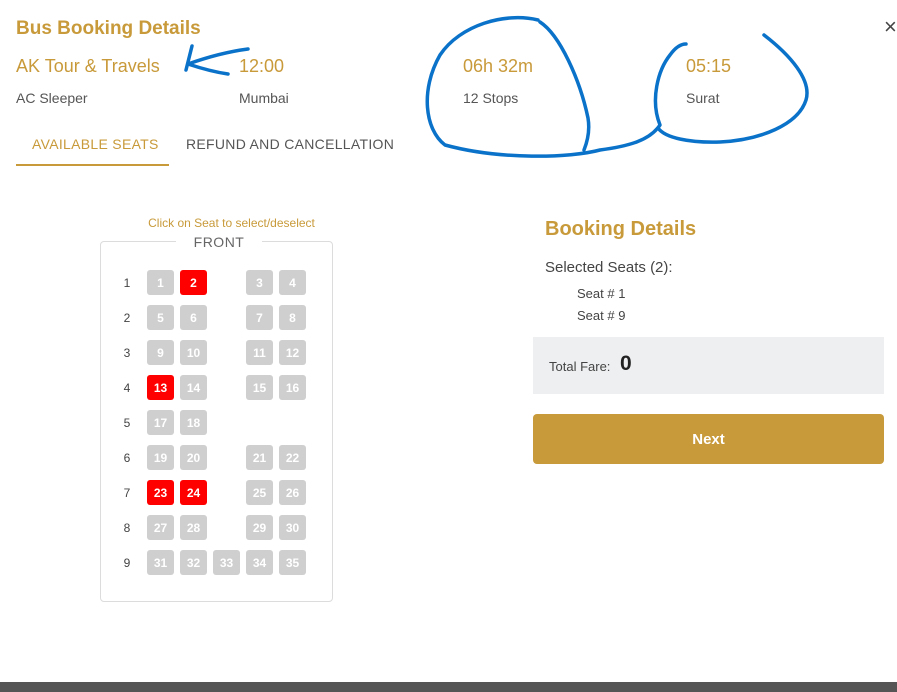  What do you see at coordinates (193, 492) in the screenshot?
I see `seat-24: 24` at bounding box center [193, 492].